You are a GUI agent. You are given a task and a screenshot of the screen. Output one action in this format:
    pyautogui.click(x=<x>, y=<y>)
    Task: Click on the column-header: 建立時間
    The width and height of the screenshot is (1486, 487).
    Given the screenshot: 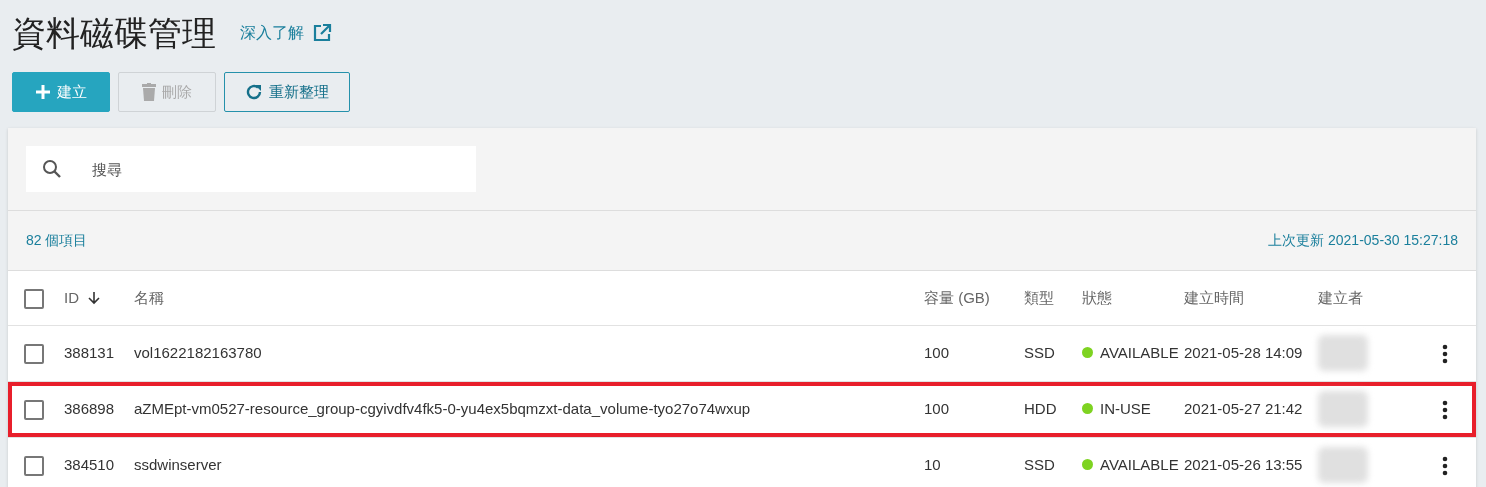 What is the action you would take?
    pyautogui.click(x=1214, y=297)
    